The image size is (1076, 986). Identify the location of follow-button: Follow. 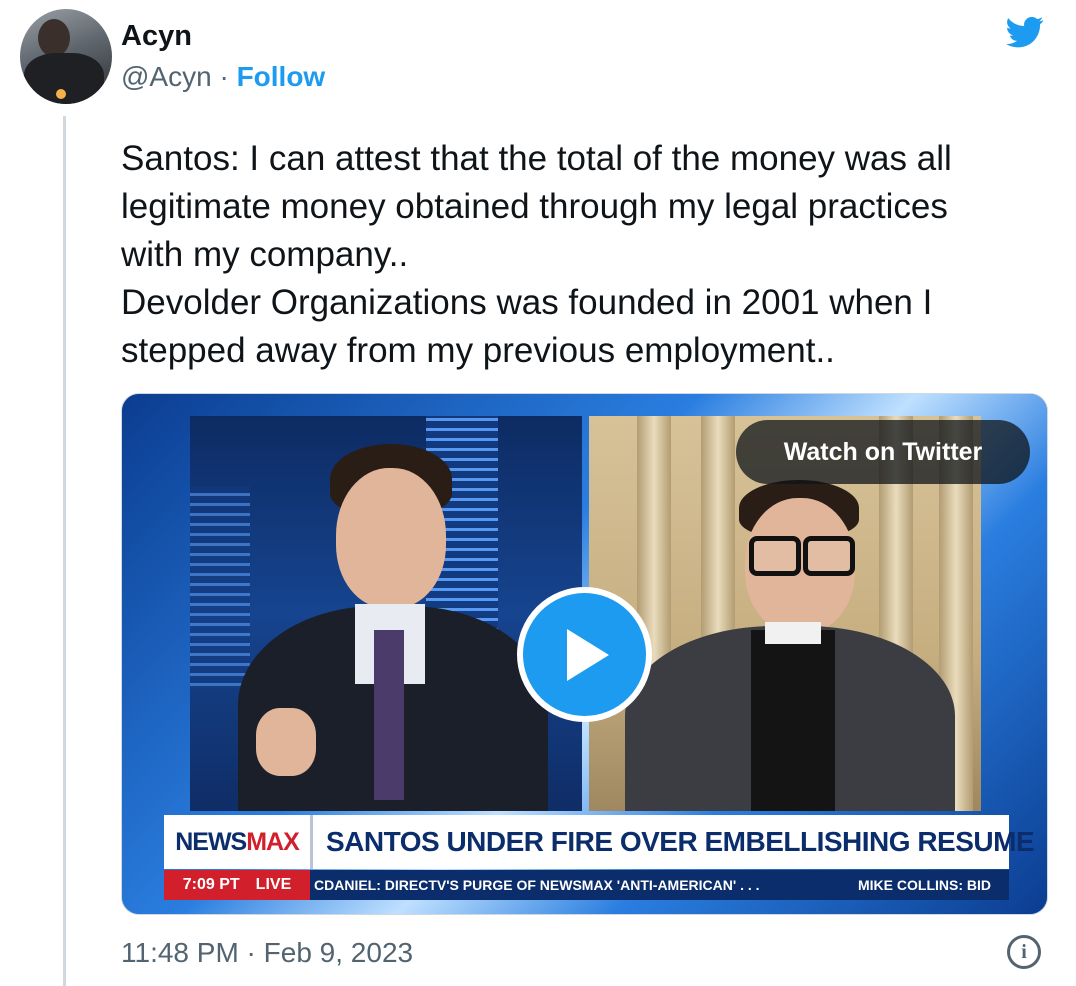
(281, 76).